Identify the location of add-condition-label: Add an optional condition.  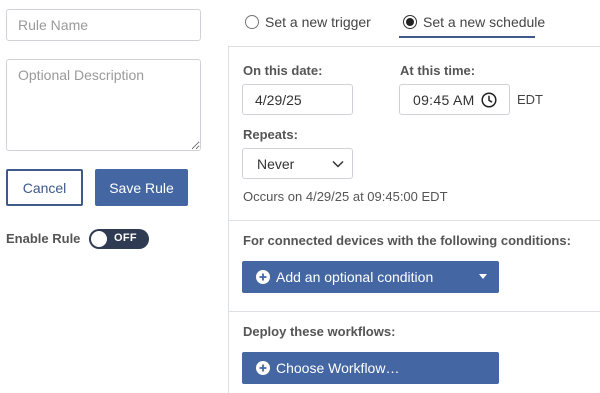
(355, 277).